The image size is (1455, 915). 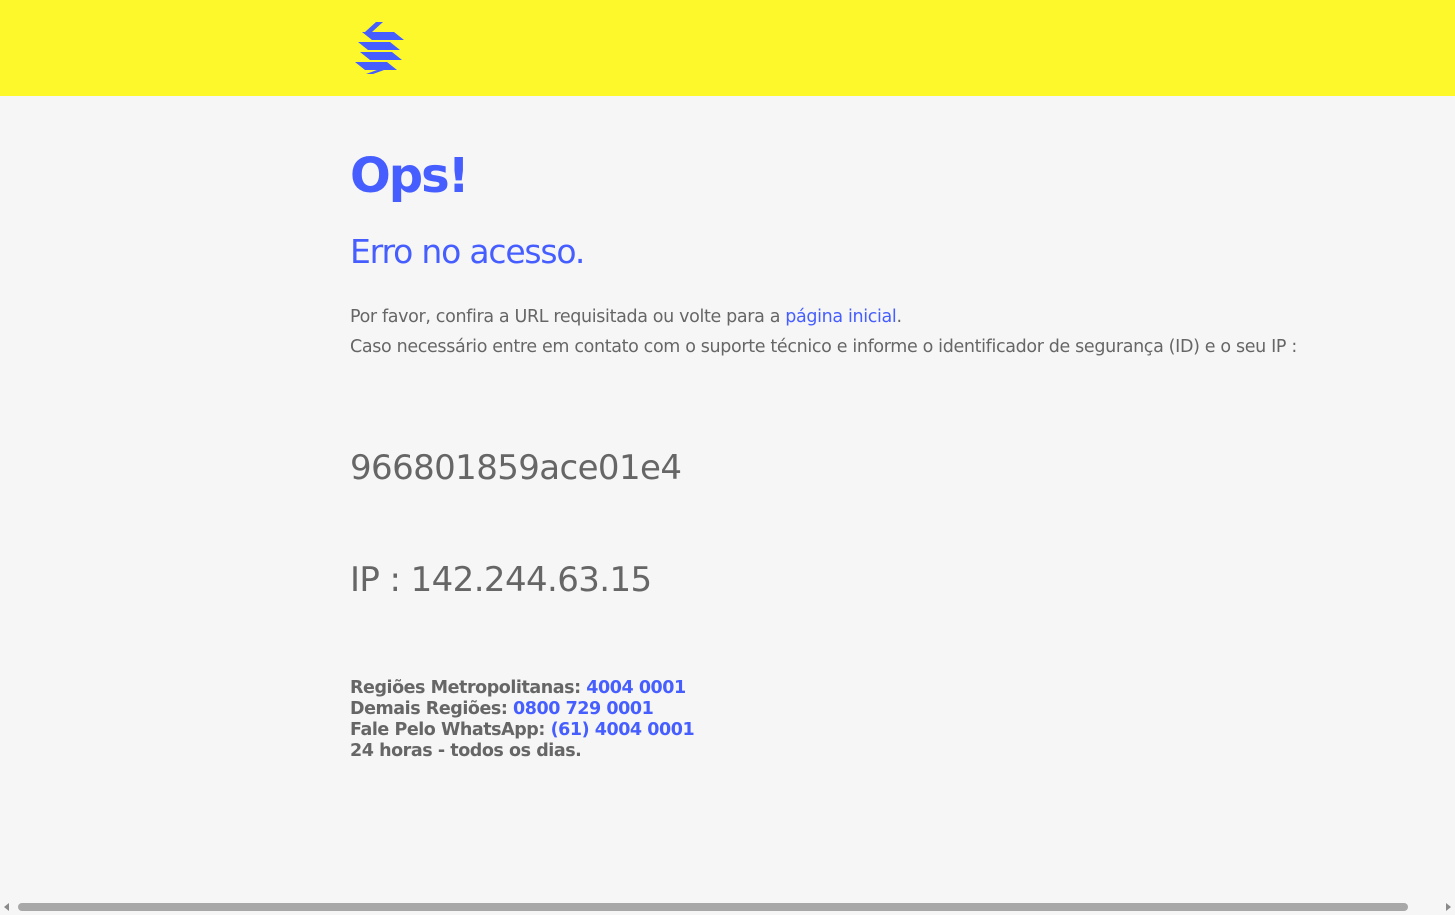 What do you see at coordinates (432, 709) in the screenshot?
I see `other-regions-label: Demais Regiões:` at bounding box center [432, 709].